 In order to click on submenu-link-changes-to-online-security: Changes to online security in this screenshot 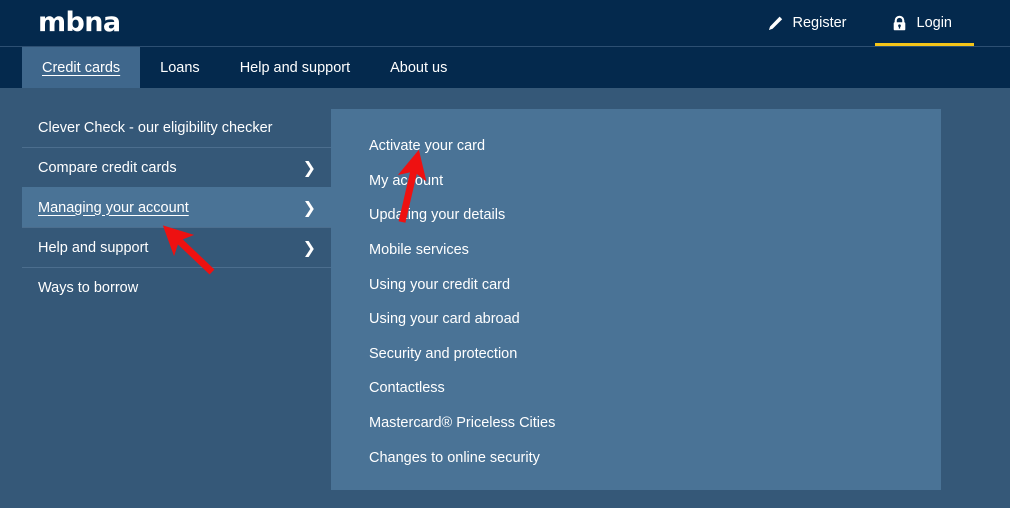, I will do `click(645, 457)`.